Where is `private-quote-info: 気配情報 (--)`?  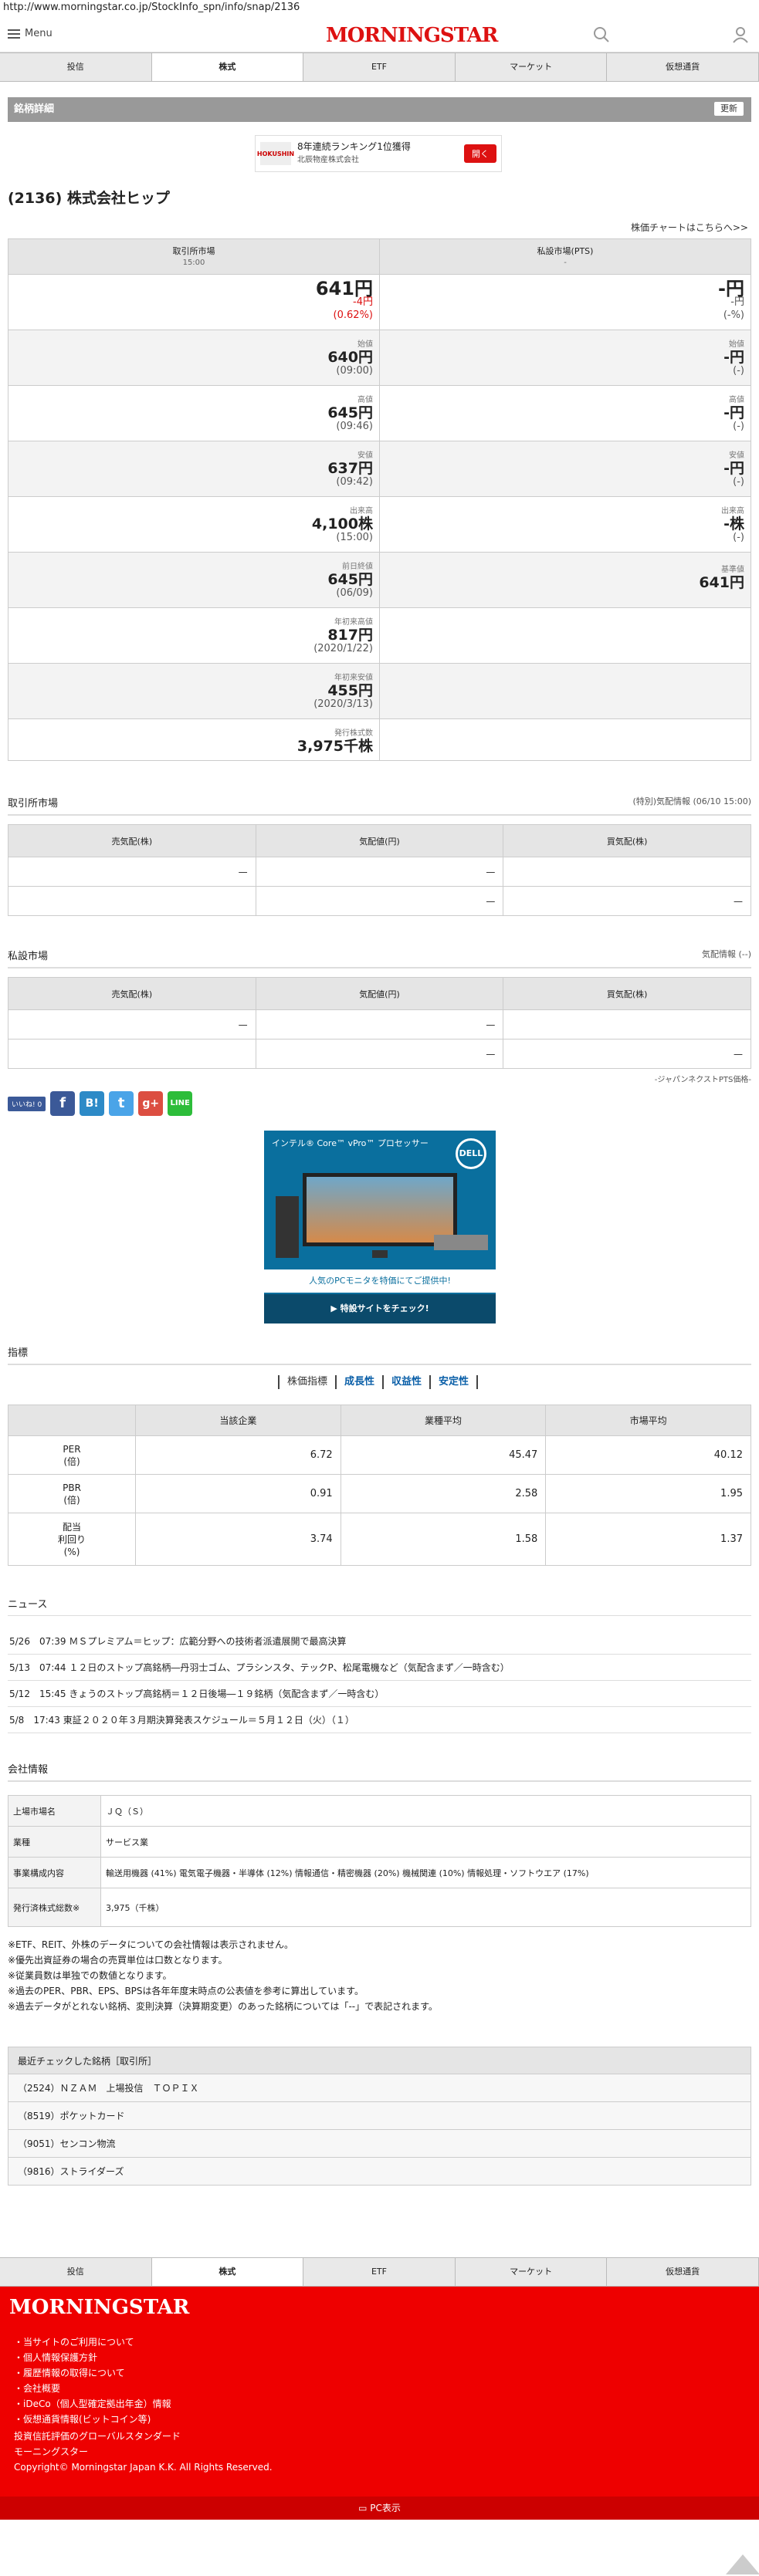 private-quote-info: 気配情報 (--) is located at coordinates (726, 954).